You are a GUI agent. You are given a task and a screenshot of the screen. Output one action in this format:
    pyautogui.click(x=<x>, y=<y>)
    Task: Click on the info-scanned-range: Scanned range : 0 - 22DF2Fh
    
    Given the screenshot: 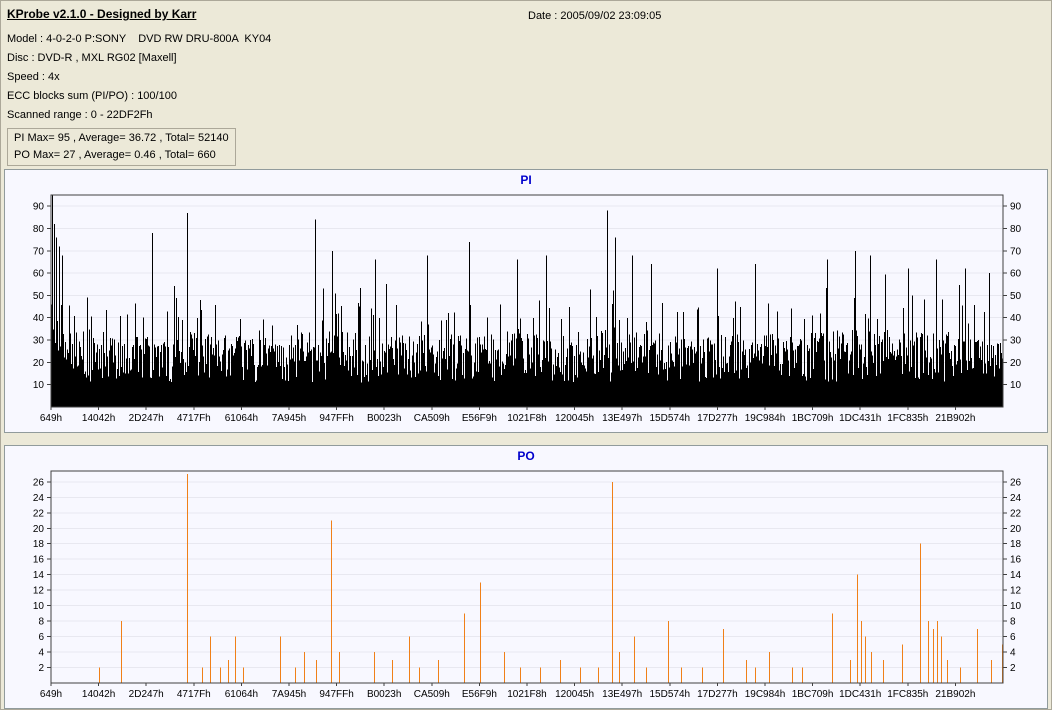 What is the action you would take?
    pyautogui.click(x=80, y=115)
    